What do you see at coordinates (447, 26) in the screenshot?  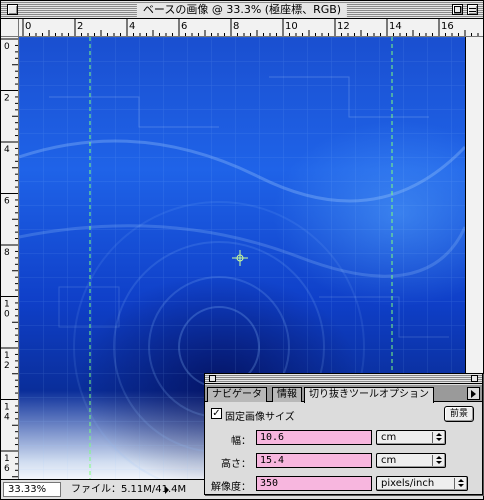 I see `ruler-label: 16` at bounding box center [447, 26].